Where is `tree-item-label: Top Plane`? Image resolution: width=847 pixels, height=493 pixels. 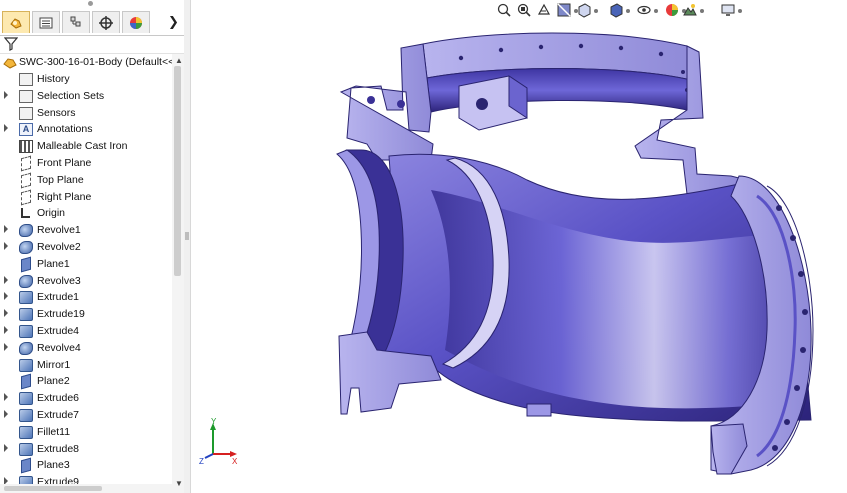
tree-item-label: Top Plane is located at coordinates (60, 179).